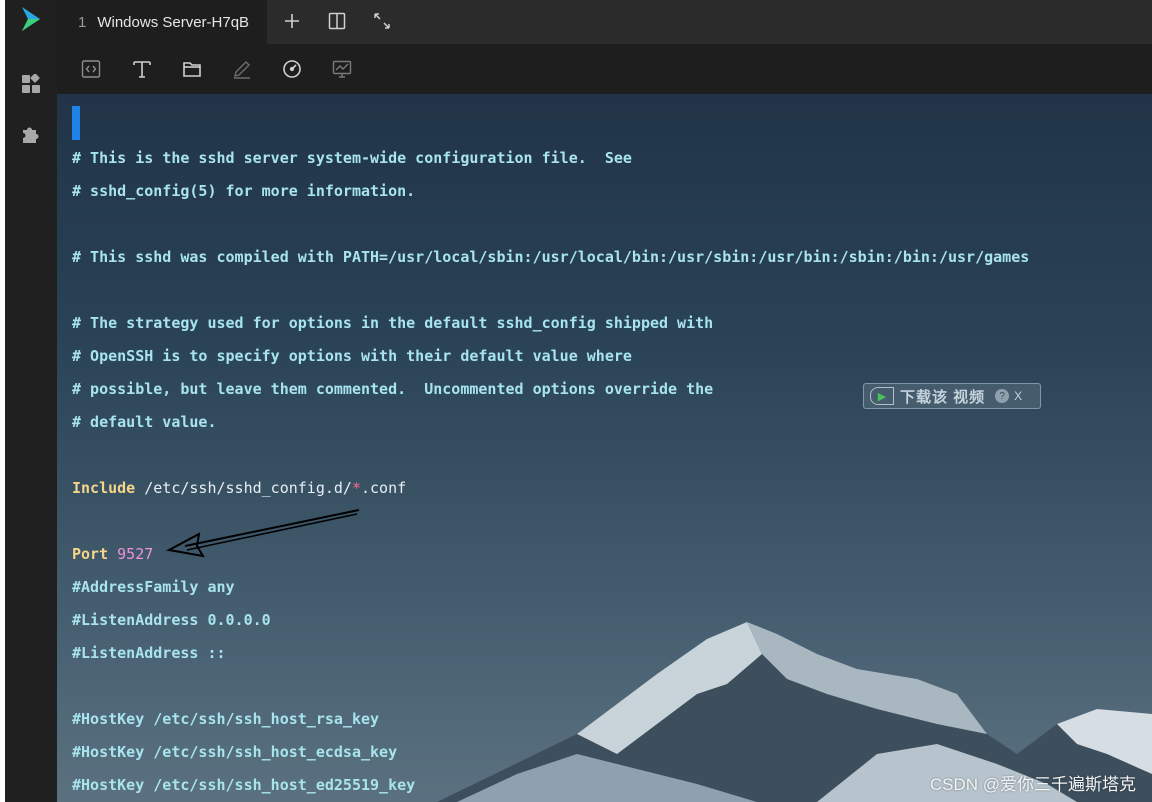 The image size is (1152, 802). Describe the element at coordinates (942, 396) in the screenshot. I see `download-video-label: 下载该 视频` at that location.